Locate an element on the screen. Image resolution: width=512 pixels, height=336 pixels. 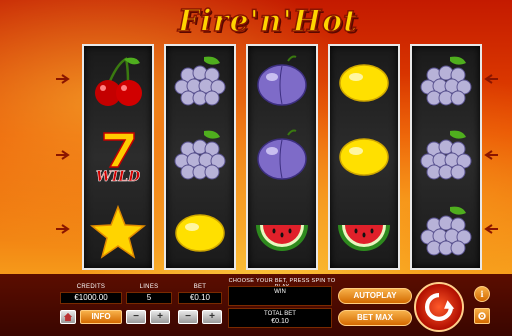
win-label: WIN is located at coordinates (280, 292).